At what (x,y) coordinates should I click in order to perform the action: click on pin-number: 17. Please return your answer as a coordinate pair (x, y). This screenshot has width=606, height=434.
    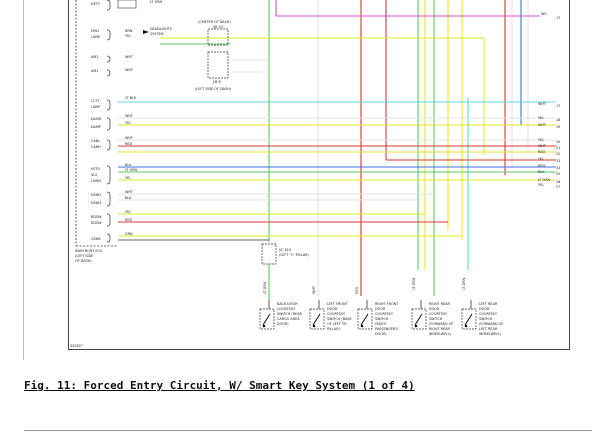
    Looking at the image, I should click on (558, 18).